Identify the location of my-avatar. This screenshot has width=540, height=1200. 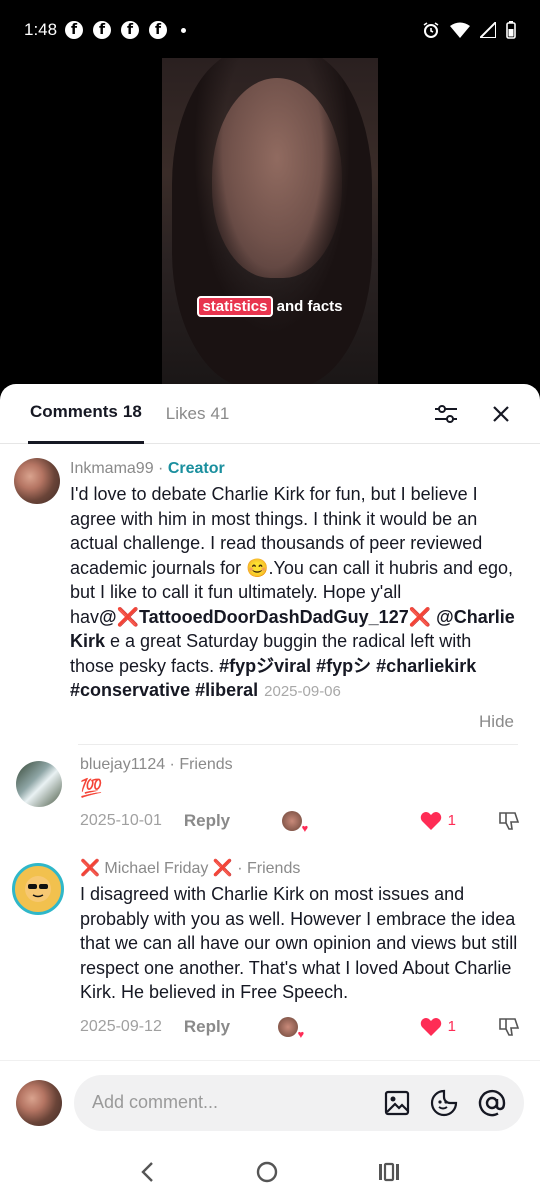
(39, 1102).